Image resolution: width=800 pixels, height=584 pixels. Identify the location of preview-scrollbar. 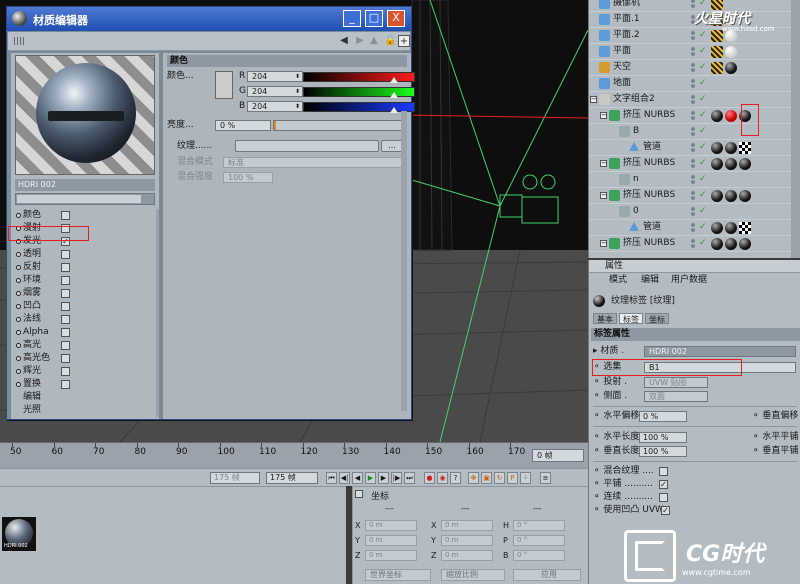
(85, 199).